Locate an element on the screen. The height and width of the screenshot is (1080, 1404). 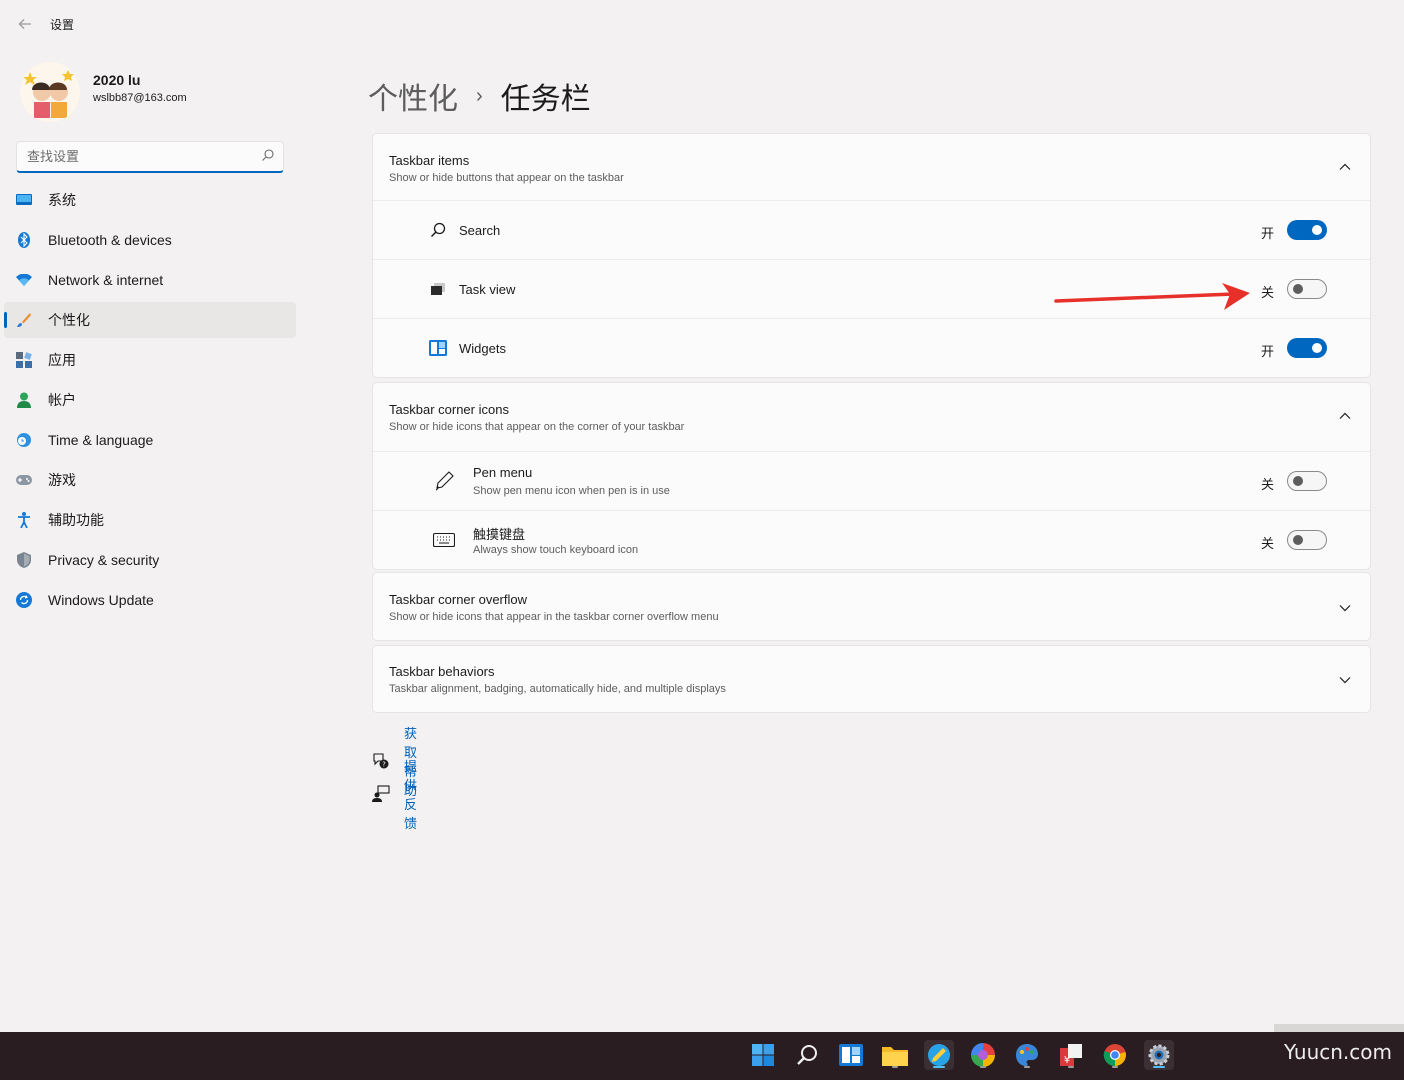
back-button is located at coordinates (25, 24).